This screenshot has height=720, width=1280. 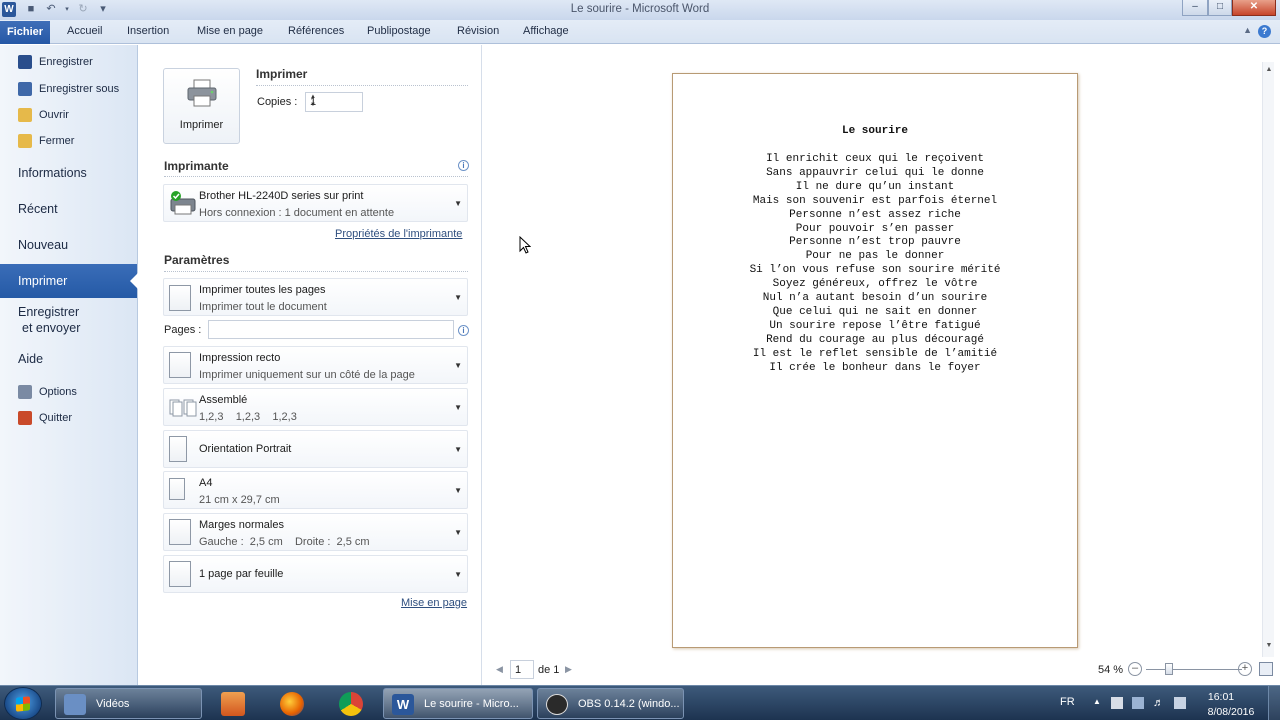 I want to click on clock-time: 16:01, so click(x=1221, y=697).